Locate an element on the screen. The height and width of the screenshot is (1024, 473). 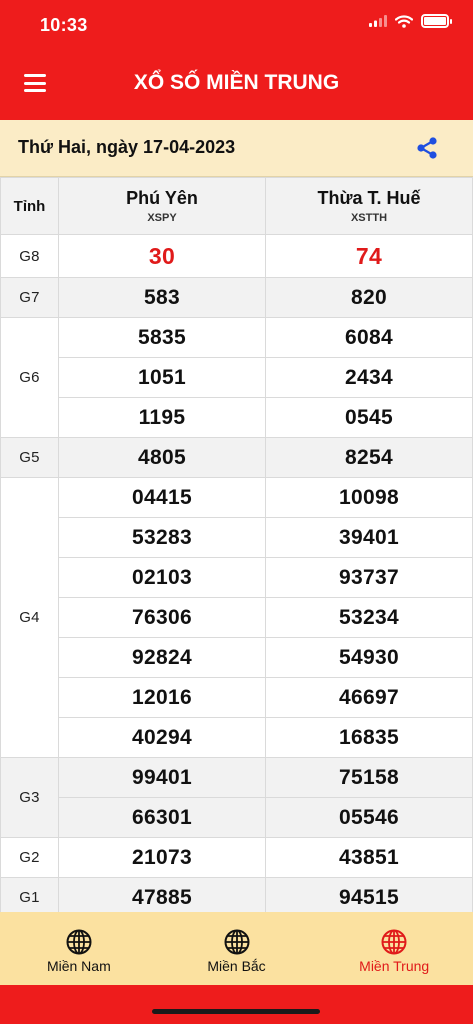
prize-row-g4: 02103 93737 is located at coordinates (237, 577).